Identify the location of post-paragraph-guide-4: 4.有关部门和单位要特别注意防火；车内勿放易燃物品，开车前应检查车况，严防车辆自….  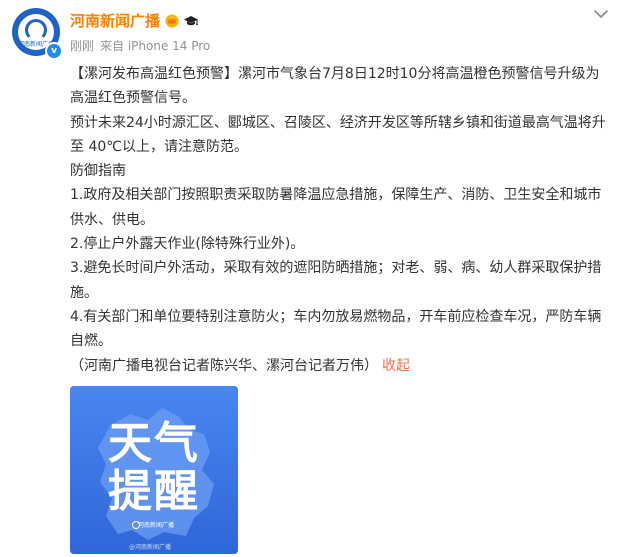
(336, 329).